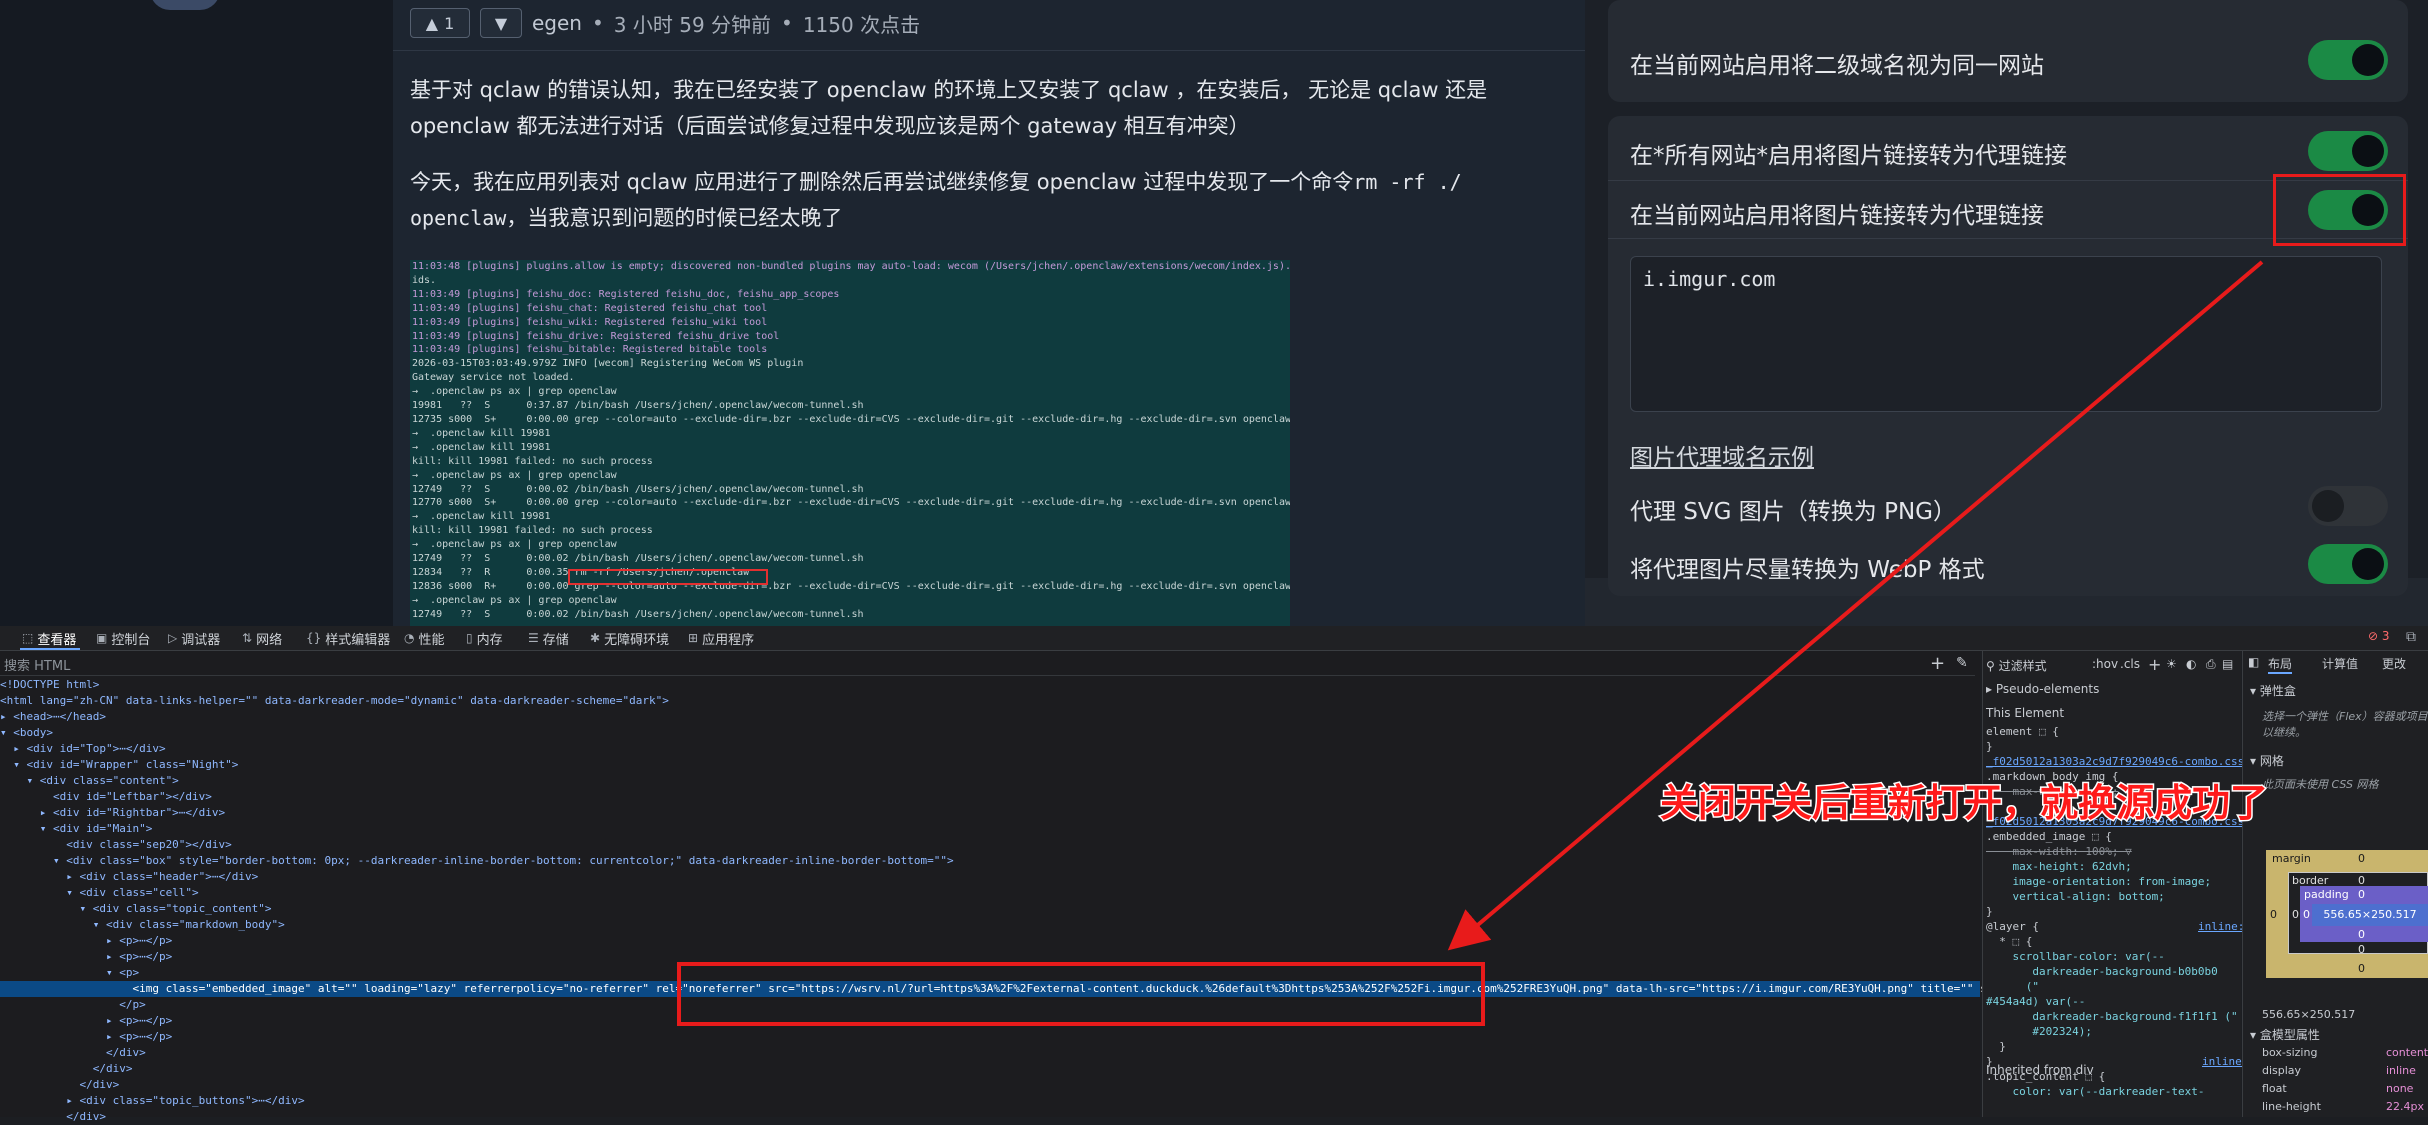  I want to click on css-rule-line: darkreader-background-f1f1f1 (", so click(2111, 1016).